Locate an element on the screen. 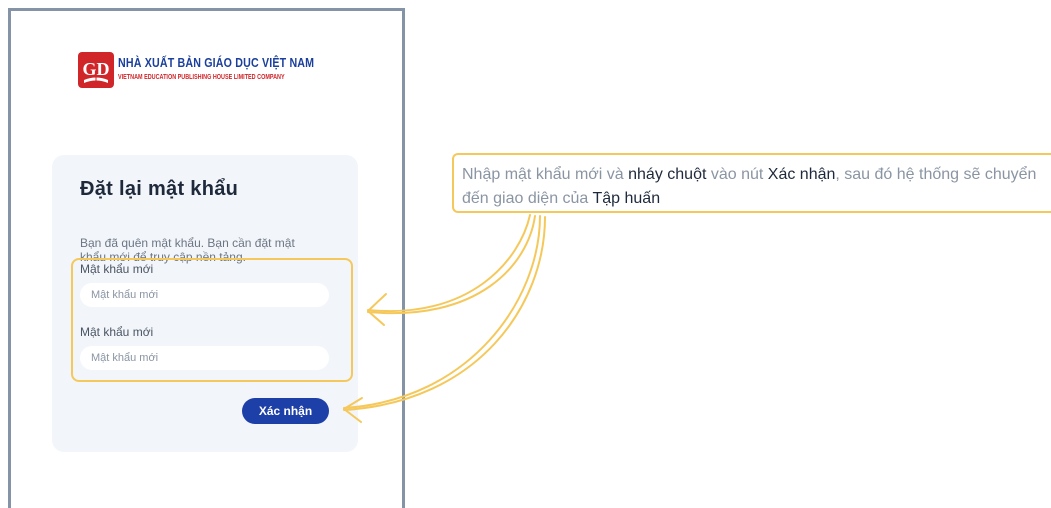  arrow-to-fields is located at coordinates (449, 263).